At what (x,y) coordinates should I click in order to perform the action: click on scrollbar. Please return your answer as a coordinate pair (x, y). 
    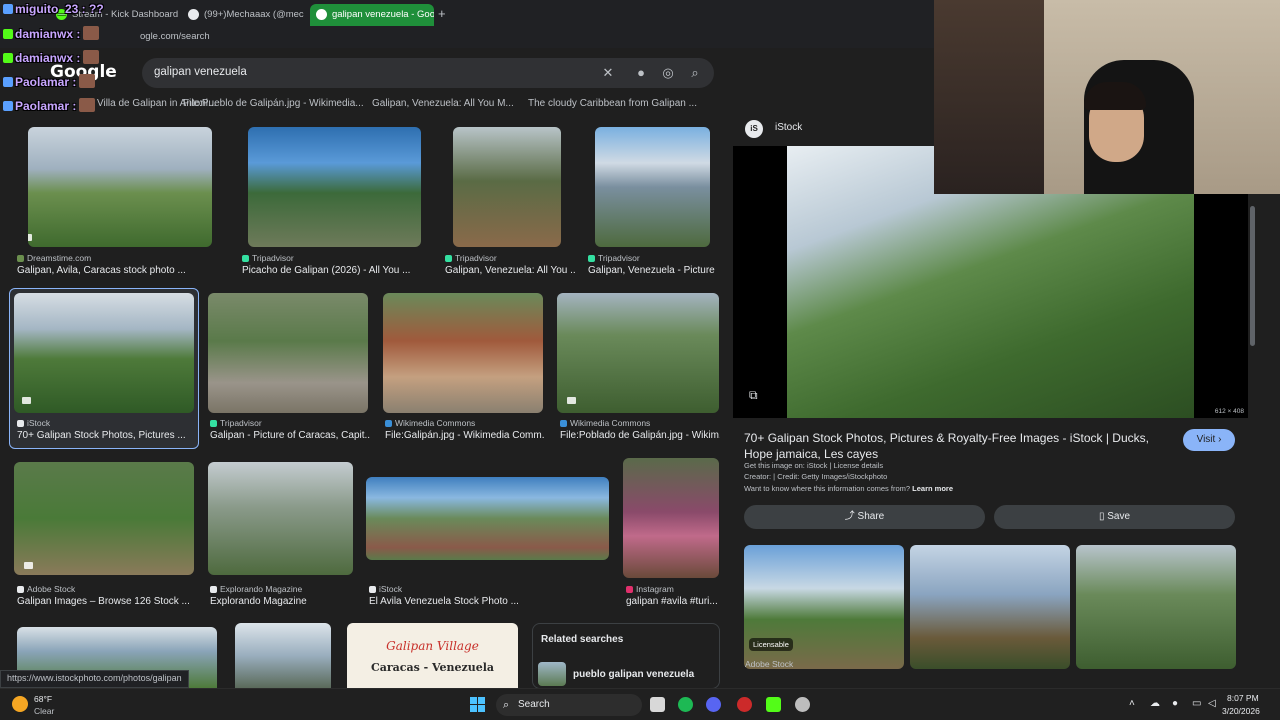
    Looking at the image, I should click on (1253, 436).